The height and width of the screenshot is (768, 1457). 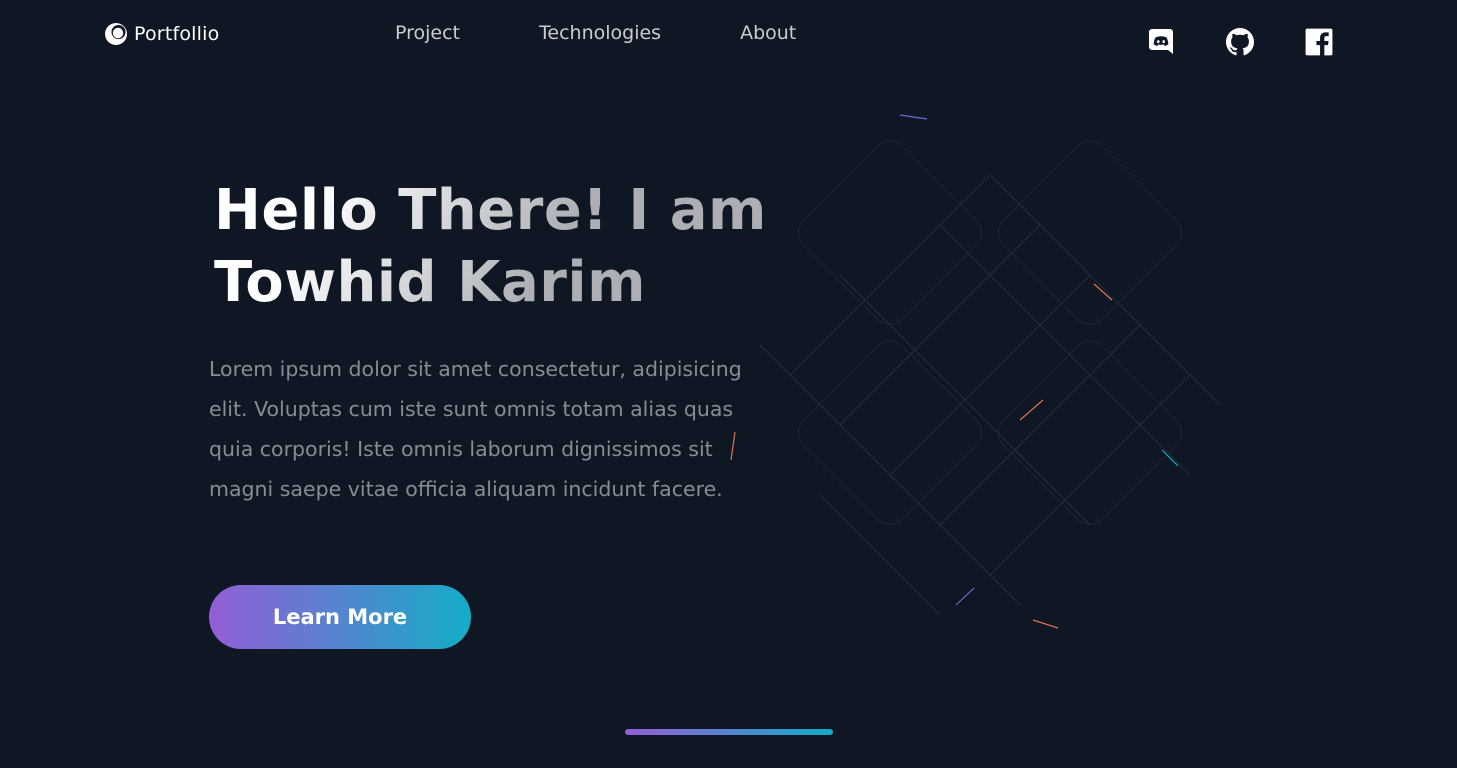 What do you see at coordinates (340, 617) in the screenshot?
I see `learn-more-button: Learn More` at bounding box center [340, 617].